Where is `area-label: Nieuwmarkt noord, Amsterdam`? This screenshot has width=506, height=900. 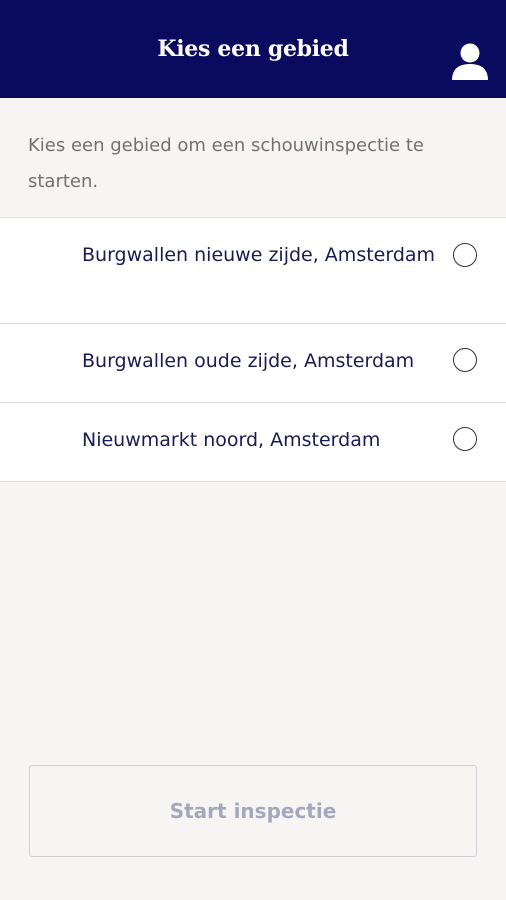
area-label: Nieuwmarkt noord, Amsterdam is located at coordinates (231, 440).